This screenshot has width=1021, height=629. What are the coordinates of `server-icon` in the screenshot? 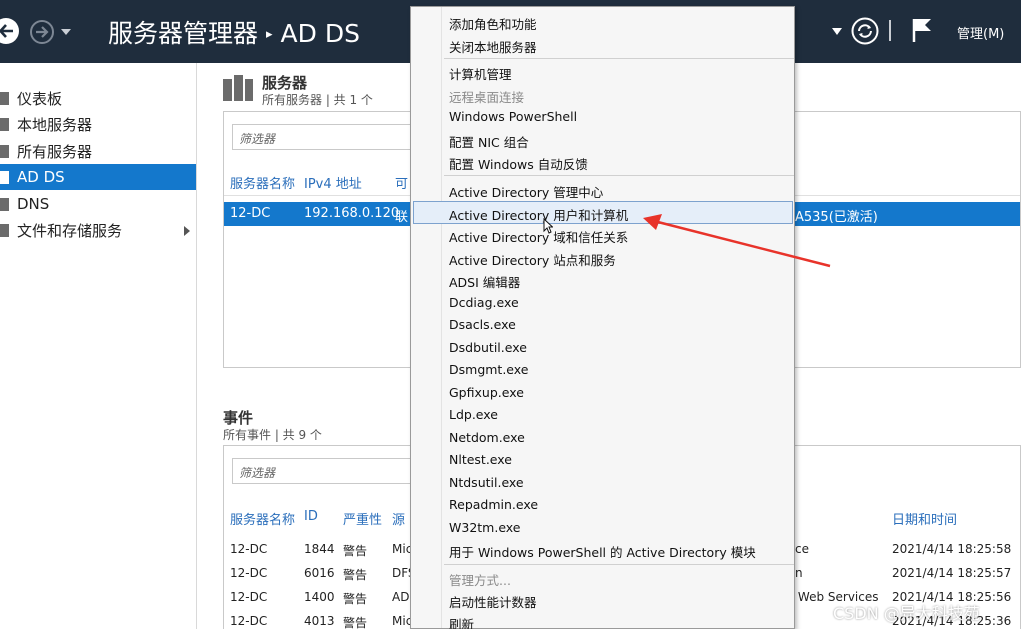 It's located at (4, 124).